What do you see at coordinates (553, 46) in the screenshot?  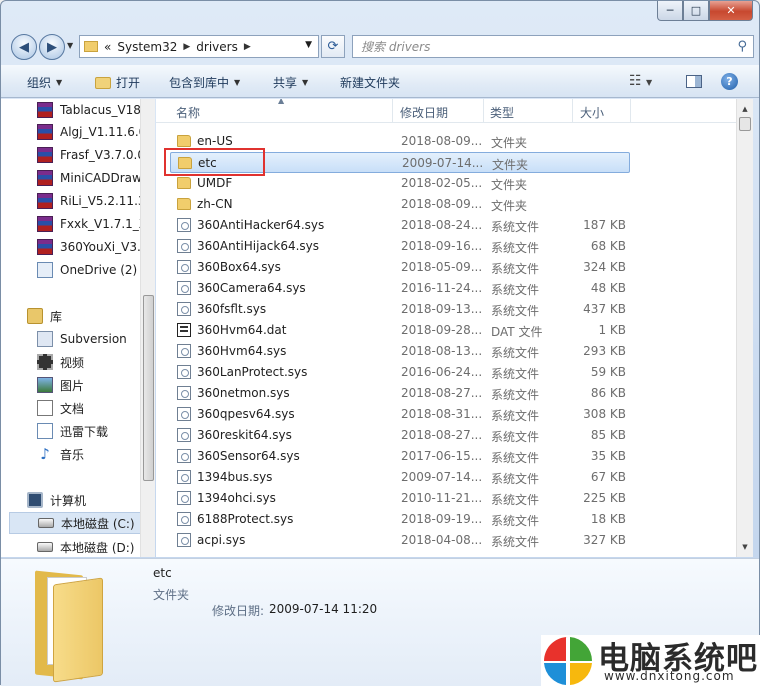 I see `search-input: 搜索 drivers ⚲` at bounding box center [553, 46].